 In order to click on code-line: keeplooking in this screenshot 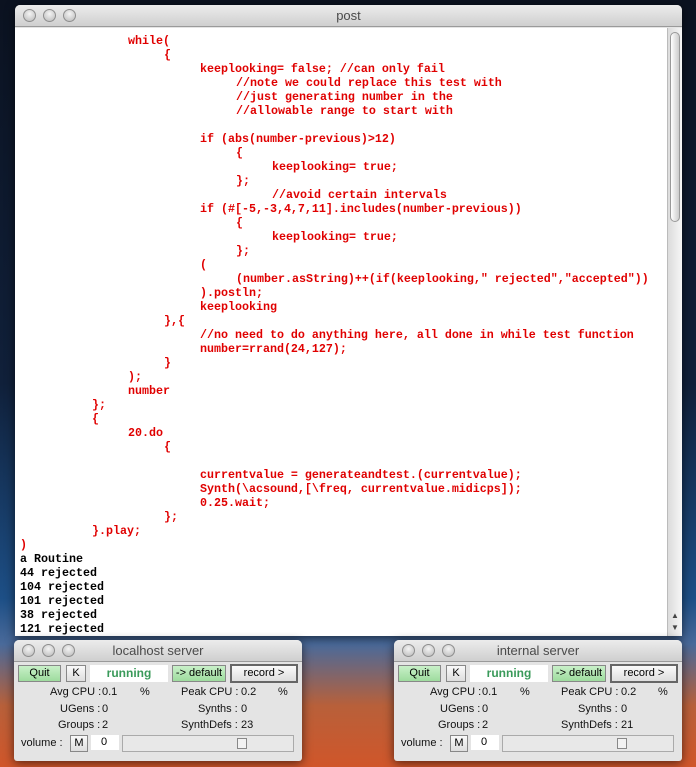, I will do `click(238, 307)`.